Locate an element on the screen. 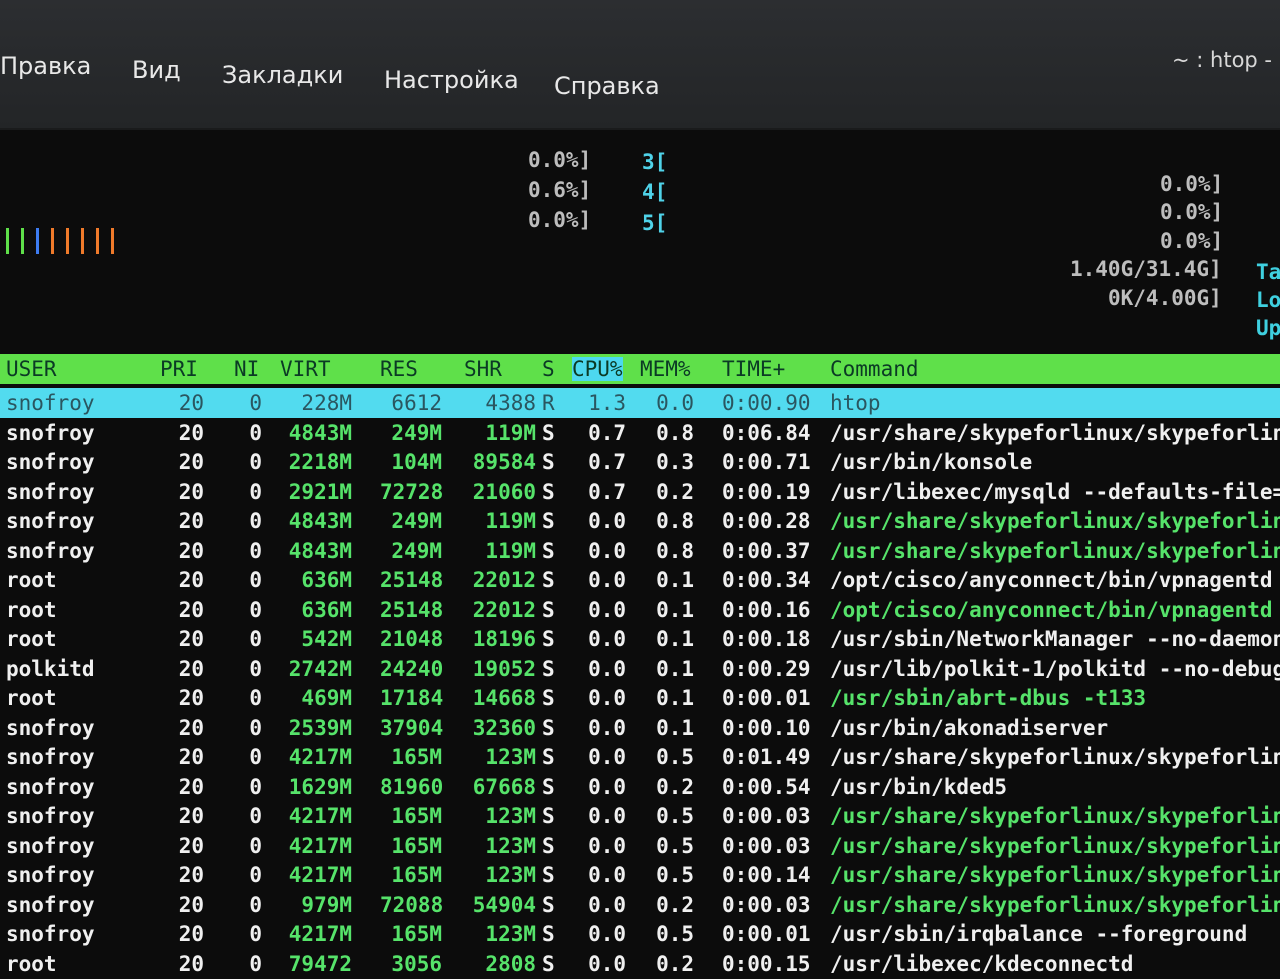 The image size is (1280, 979). col-virt: 469M is located at coordinates (326, 698).